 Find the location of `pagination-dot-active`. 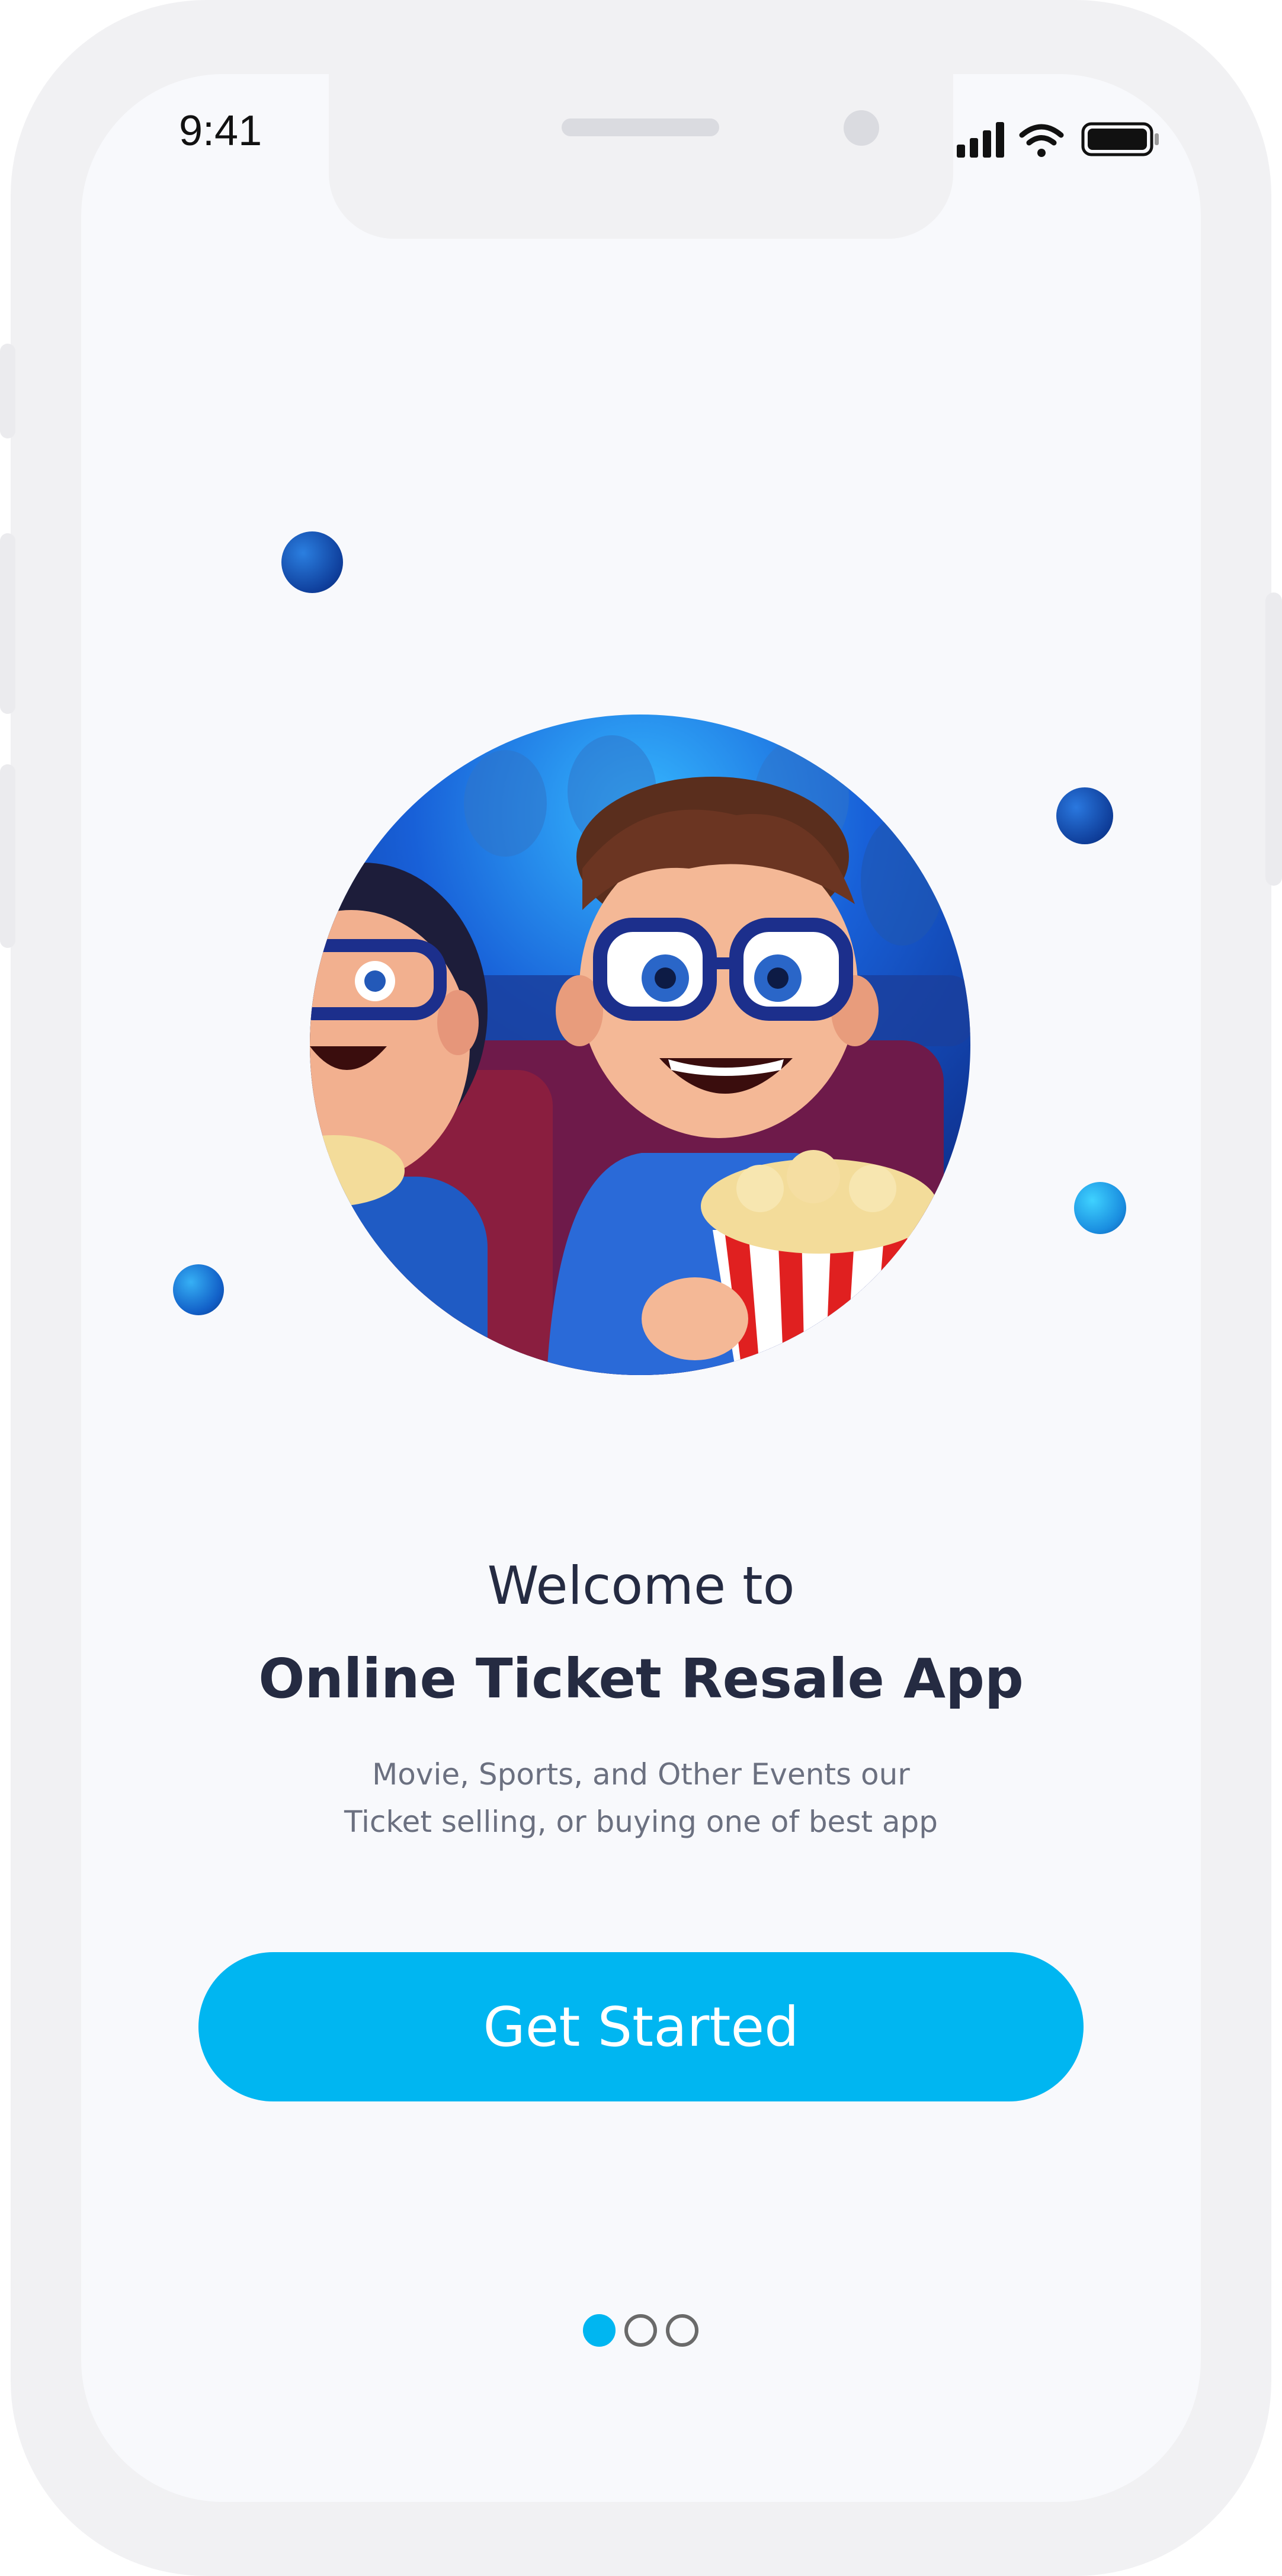

pagination-dot-active is located at coordinates (599, 2330).